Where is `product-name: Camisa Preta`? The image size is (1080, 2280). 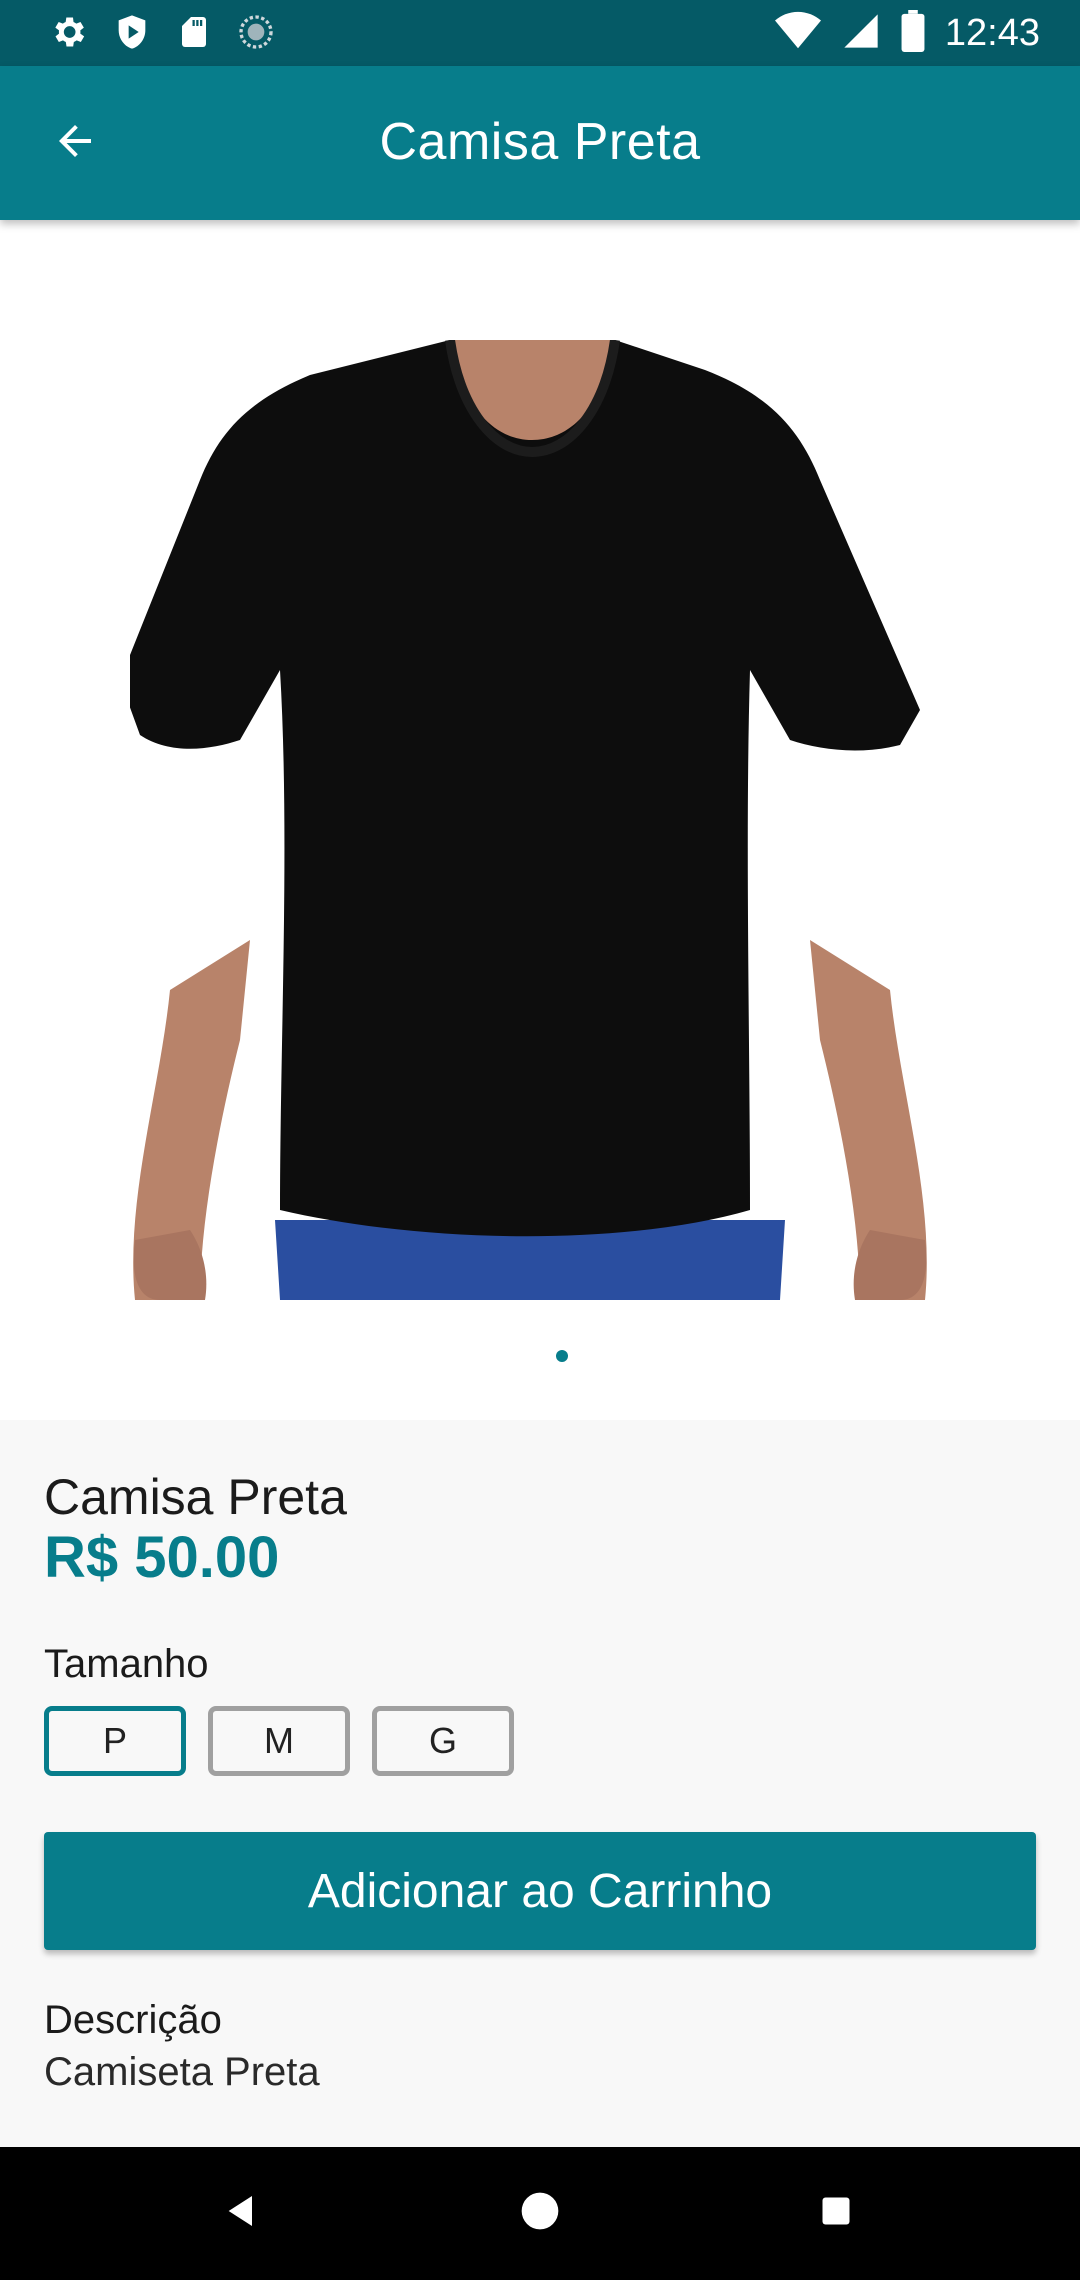
product-name: Camisa Preta is located at coordinates (195, 1497).